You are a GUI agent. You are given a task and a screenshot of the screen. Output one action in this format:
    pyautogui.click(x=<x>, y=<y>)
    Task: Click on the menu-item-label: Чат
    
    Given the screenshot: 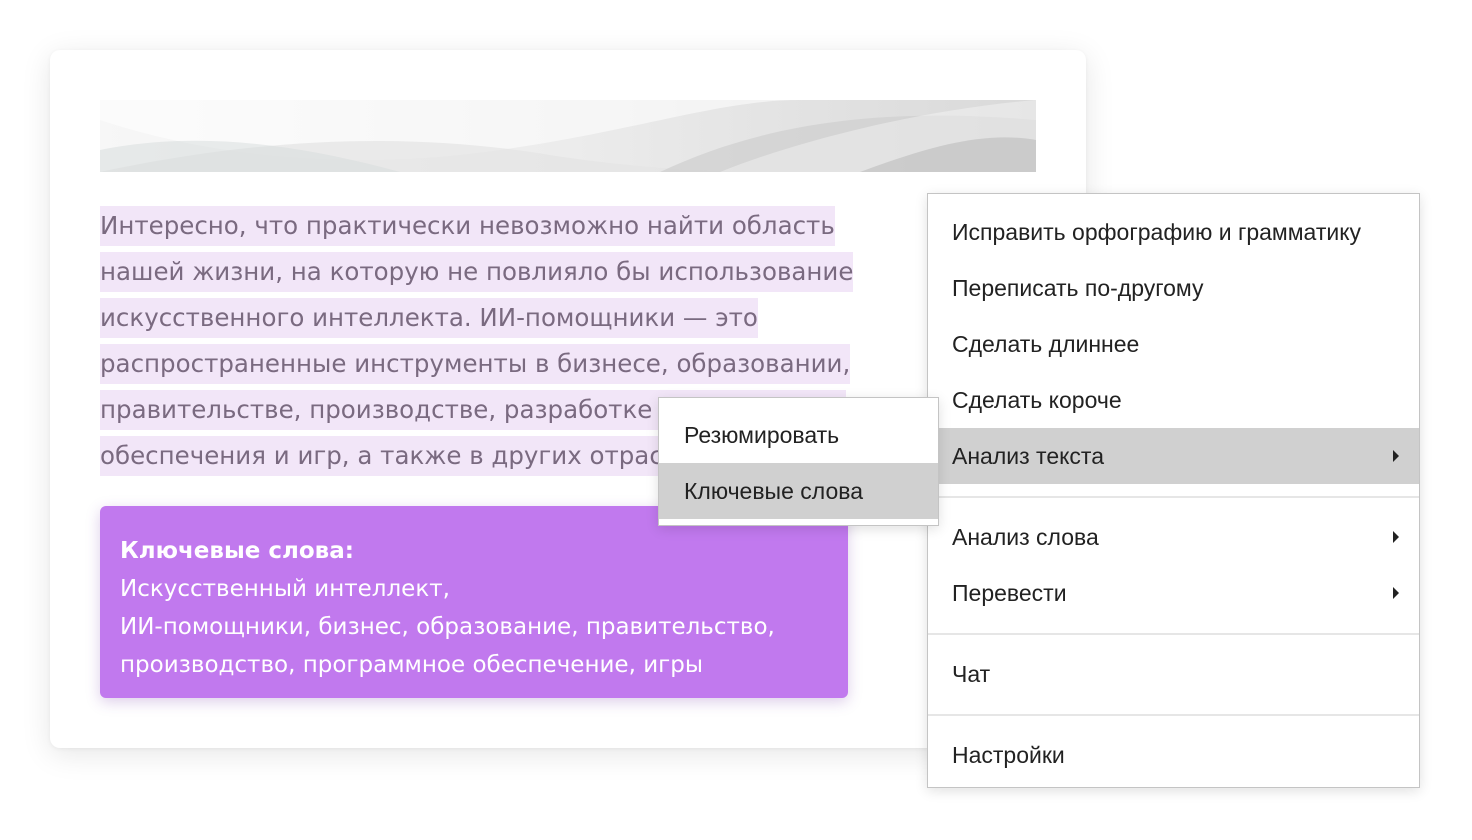 What is the action you would take?
    pyautogui.click(x=971, y=674)
    